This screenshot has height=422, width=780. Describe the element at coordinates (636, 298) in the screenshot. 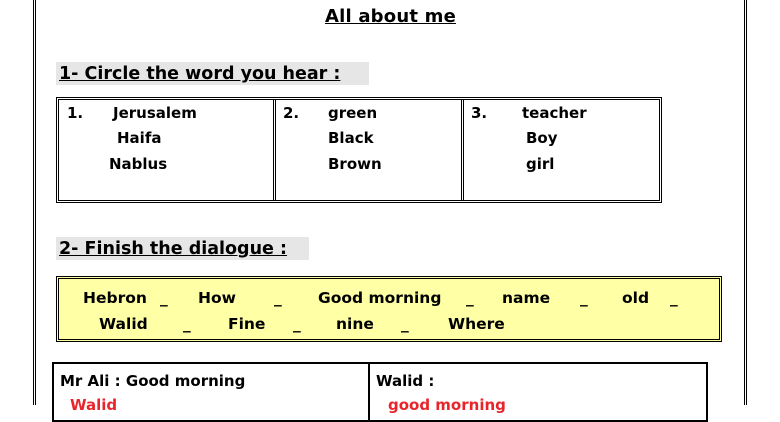

I see `bank-word: old` at that location.